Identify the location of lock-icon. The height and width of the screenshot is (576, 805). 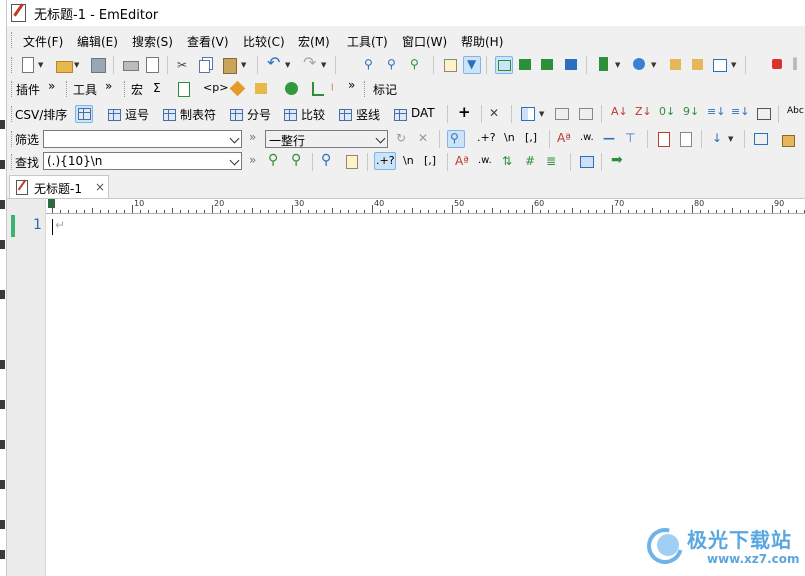
(788, 139).